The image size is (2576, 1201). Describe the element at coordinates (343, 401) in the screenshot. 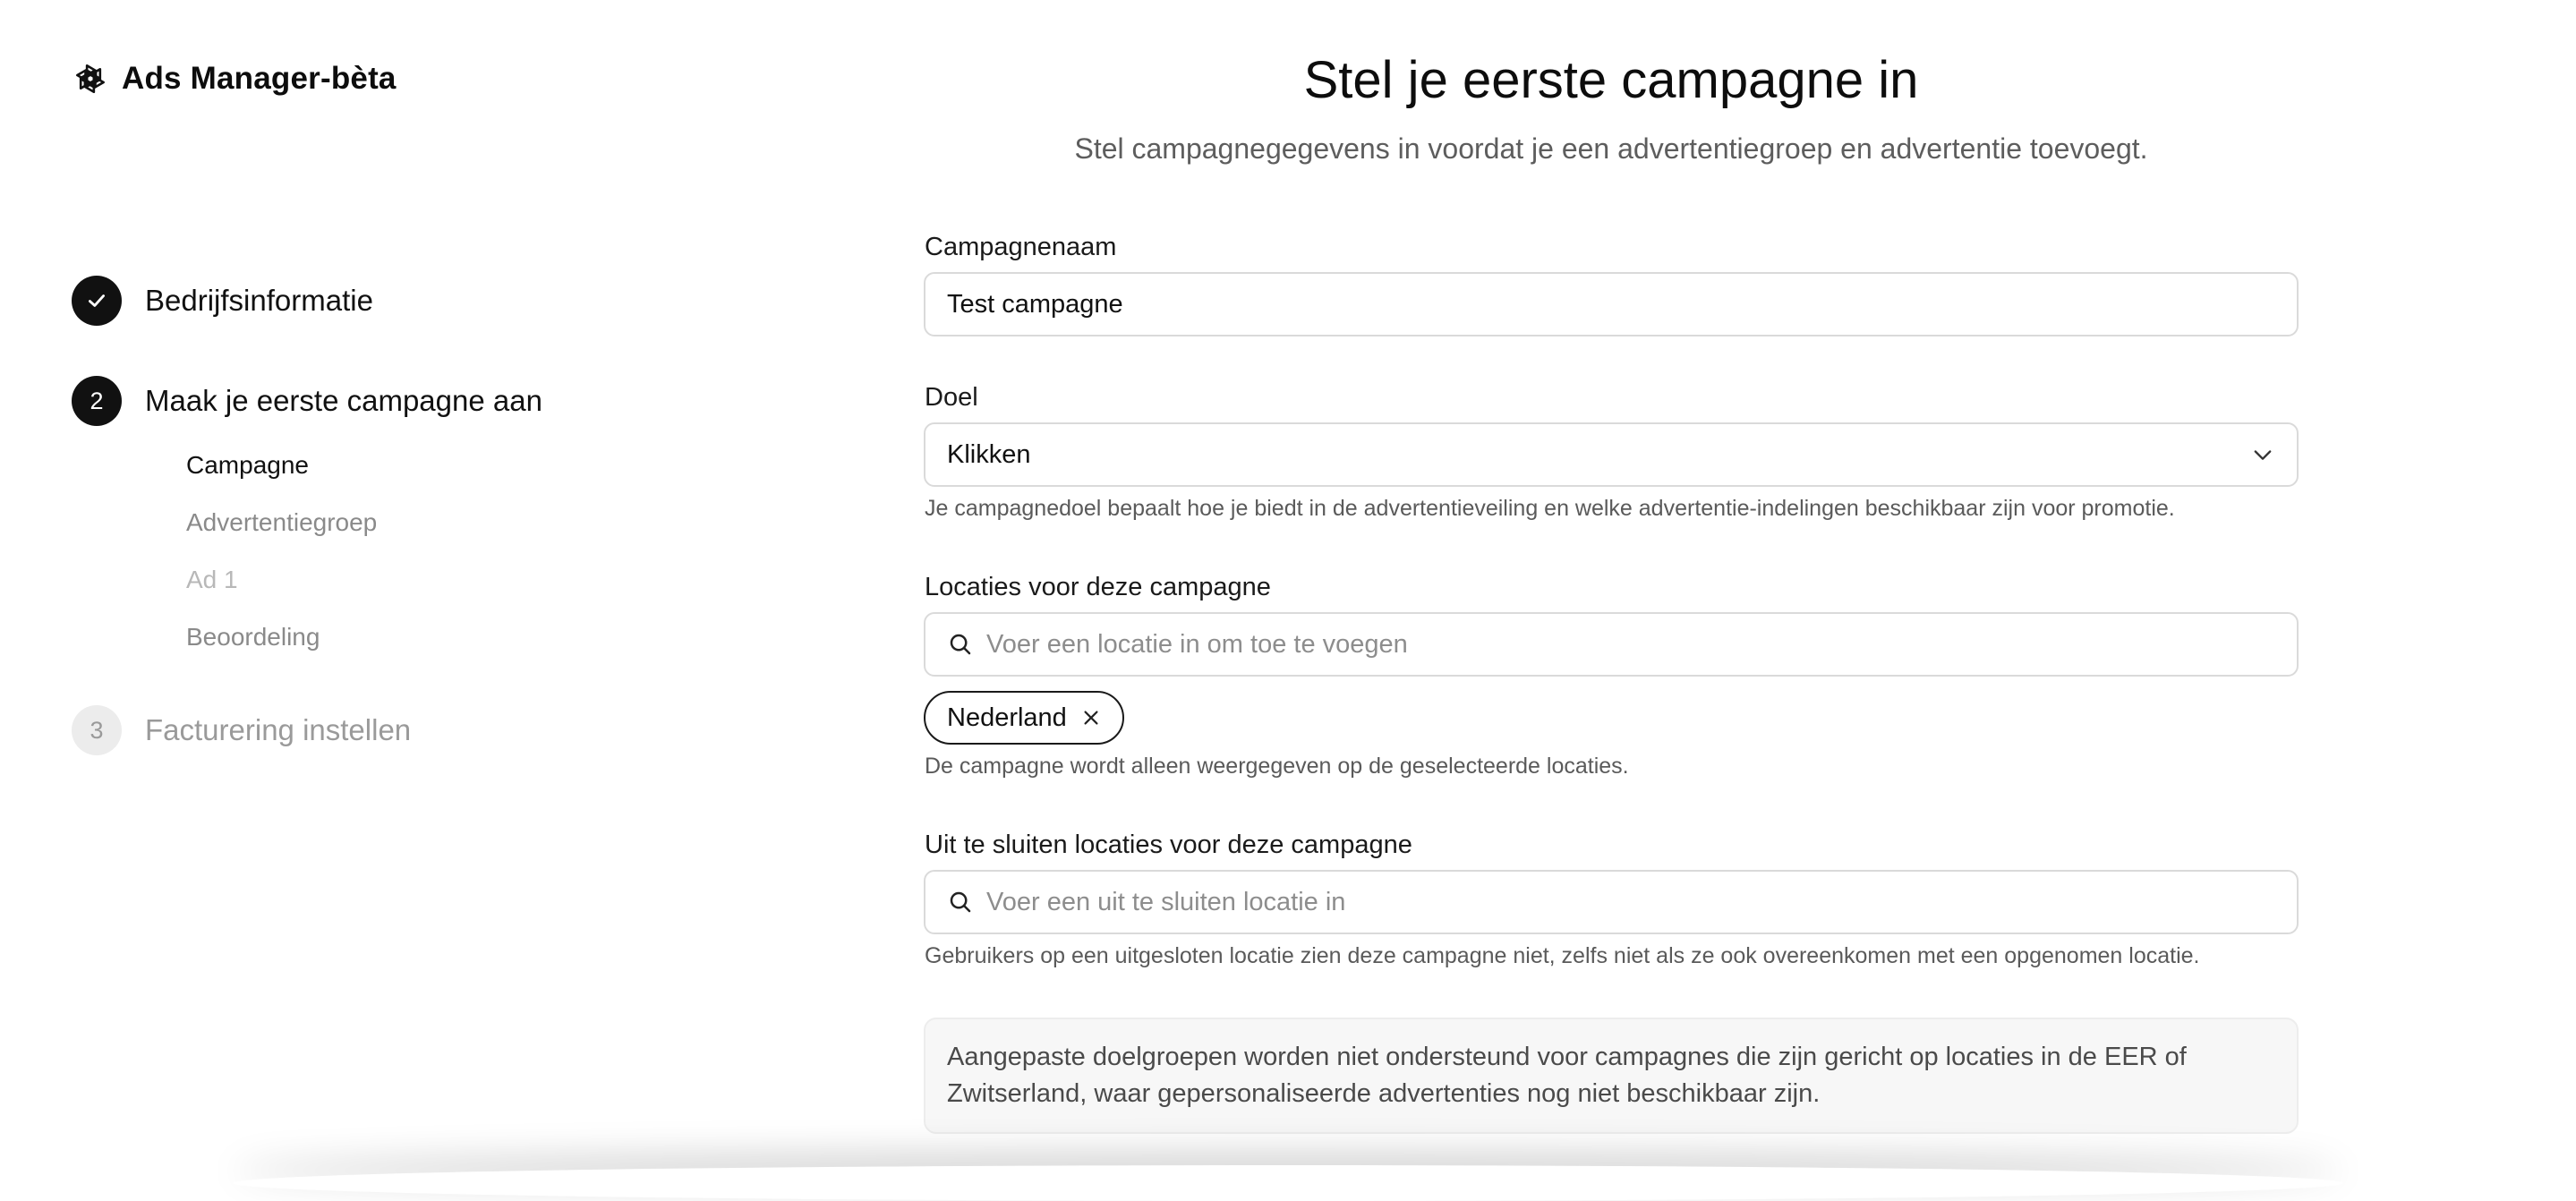

I see `step-label: Maak je eerste campagne aan` at that location.